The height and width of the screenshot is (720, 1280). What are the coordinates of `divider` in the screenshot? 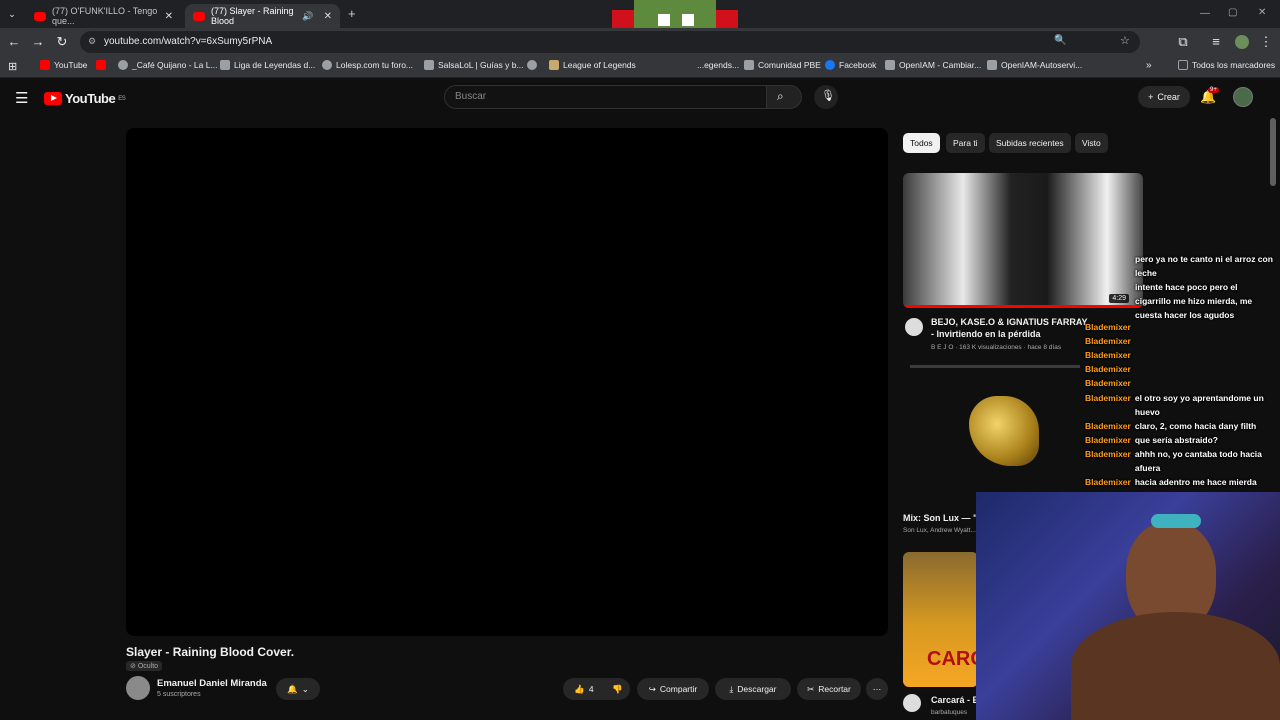 It's located at (995, 366).